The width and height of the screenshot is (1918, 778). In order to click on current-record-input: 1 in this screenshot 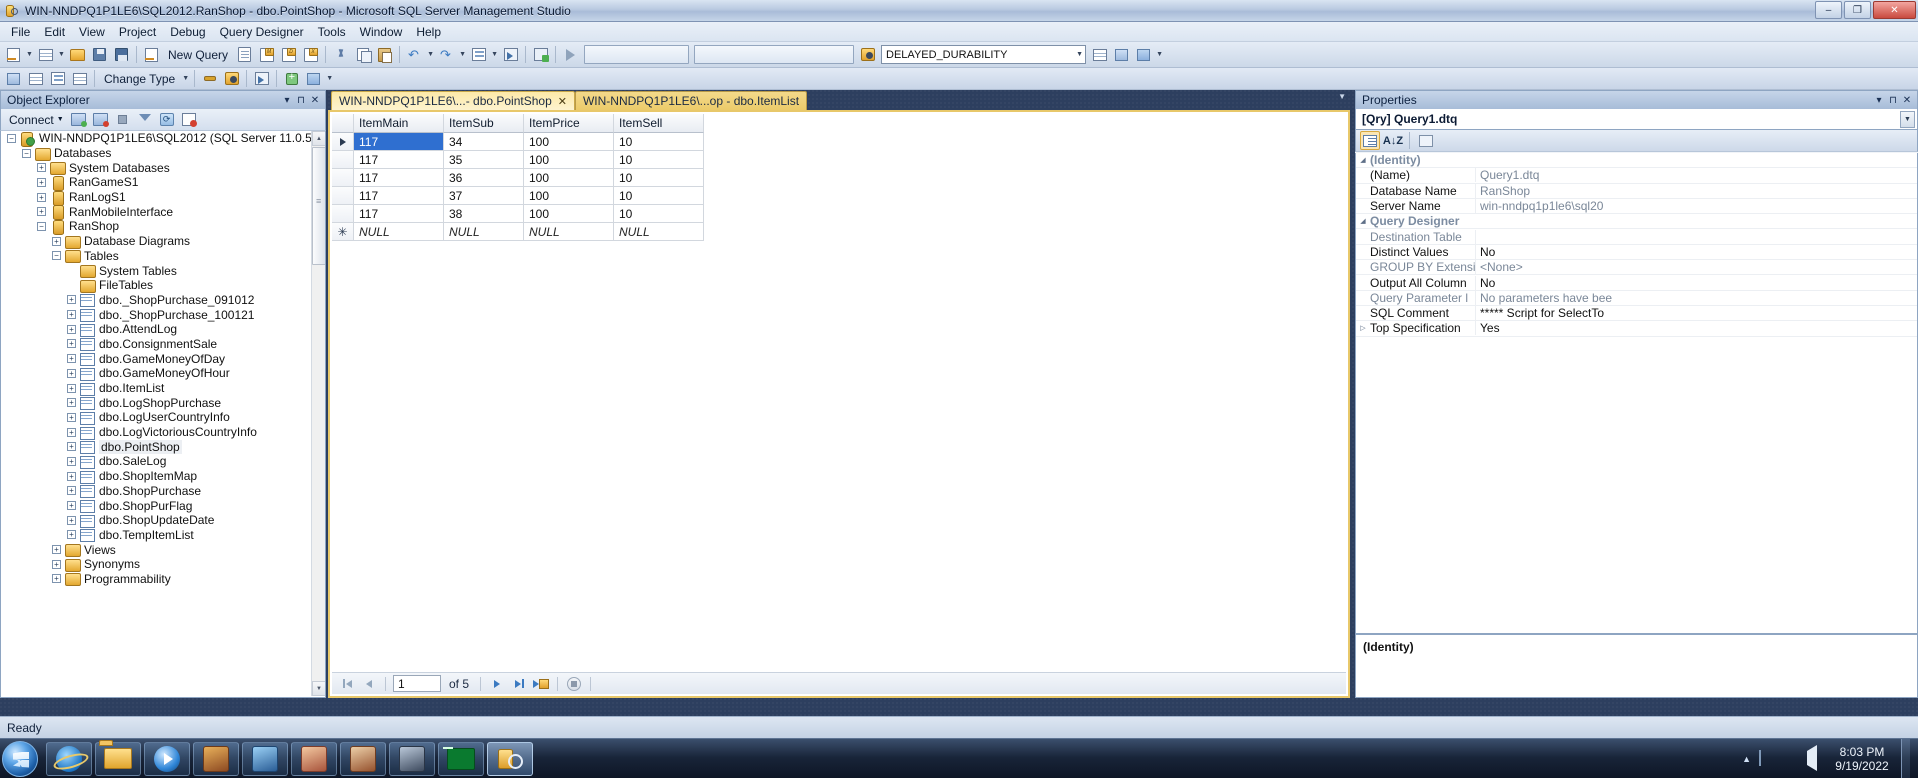, I will do `click(417, 683)`.